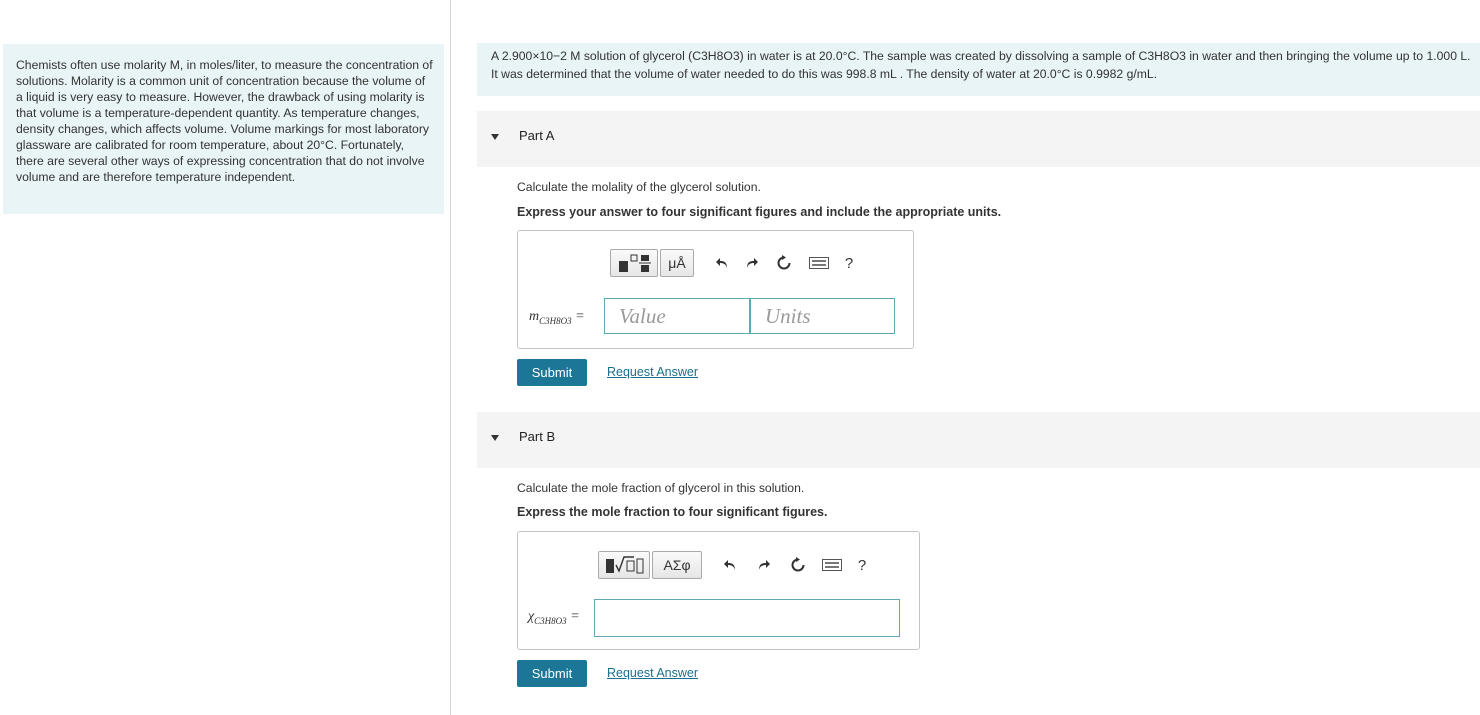  What do you see at coordinates (978, 440) in the screenshot?
I see `part-b-header: Part B` at bounding box center [978, 440].